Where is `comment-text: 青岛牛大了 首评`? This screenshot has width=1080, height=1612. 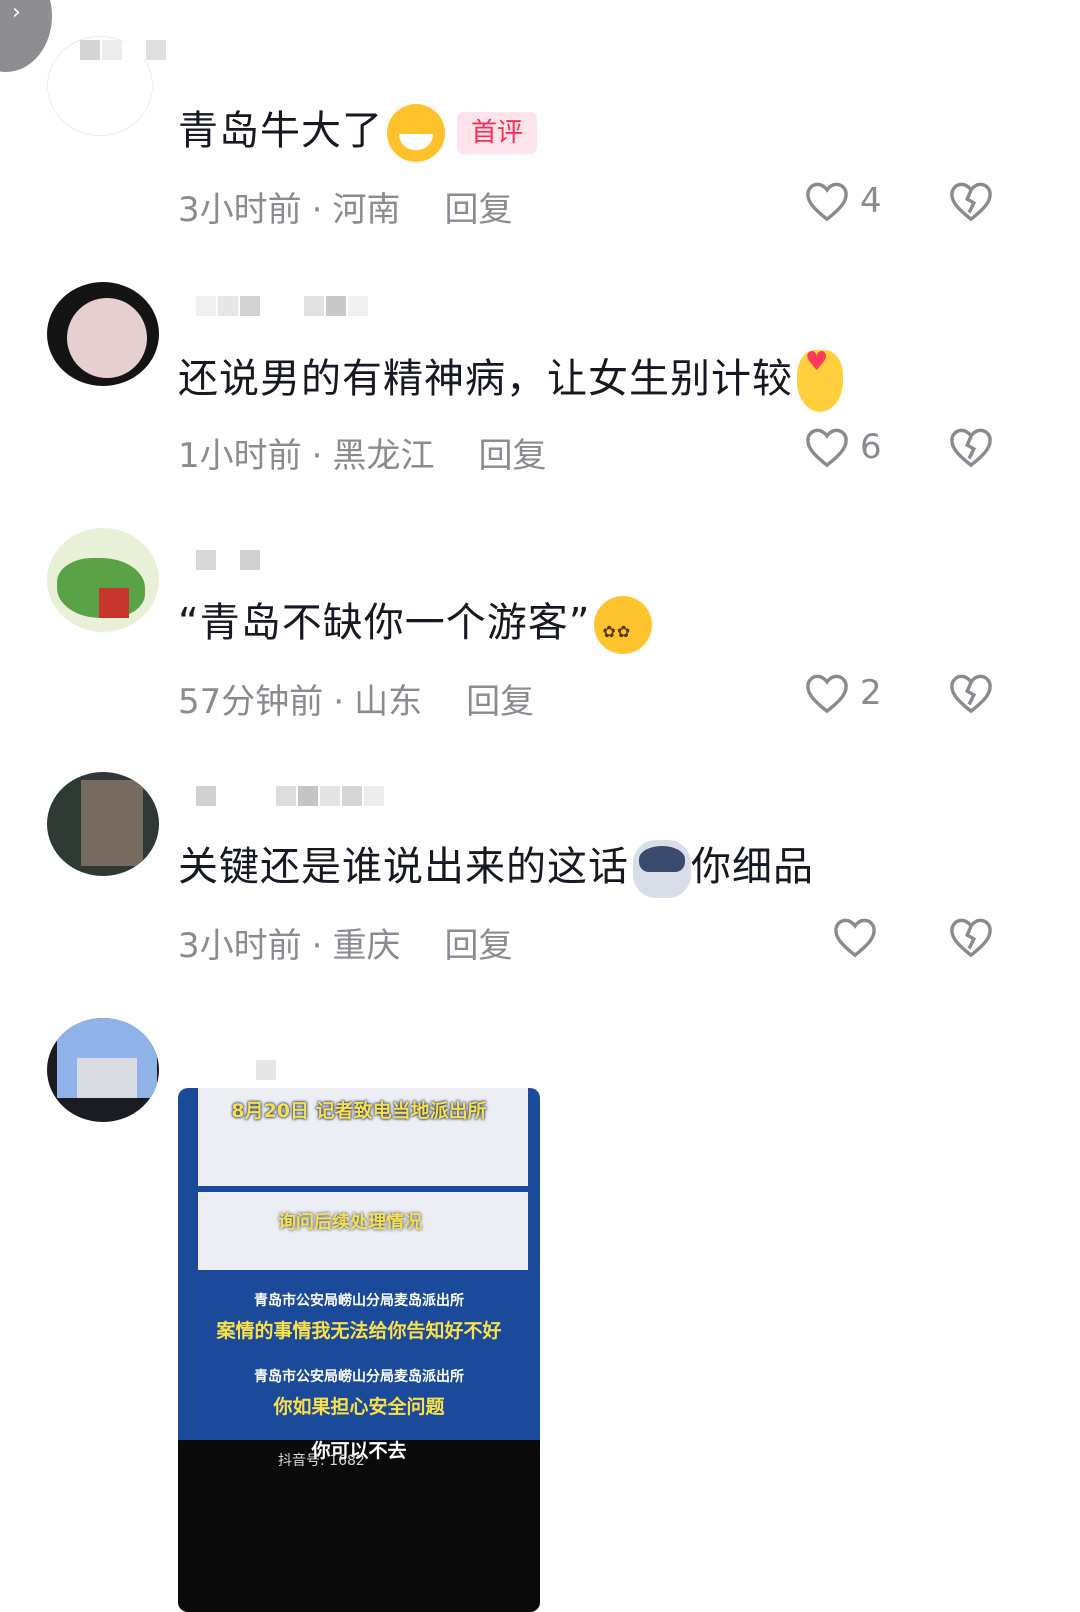
comment-text: 青岛牛大了 首评 is located at coordinates (358, 133).